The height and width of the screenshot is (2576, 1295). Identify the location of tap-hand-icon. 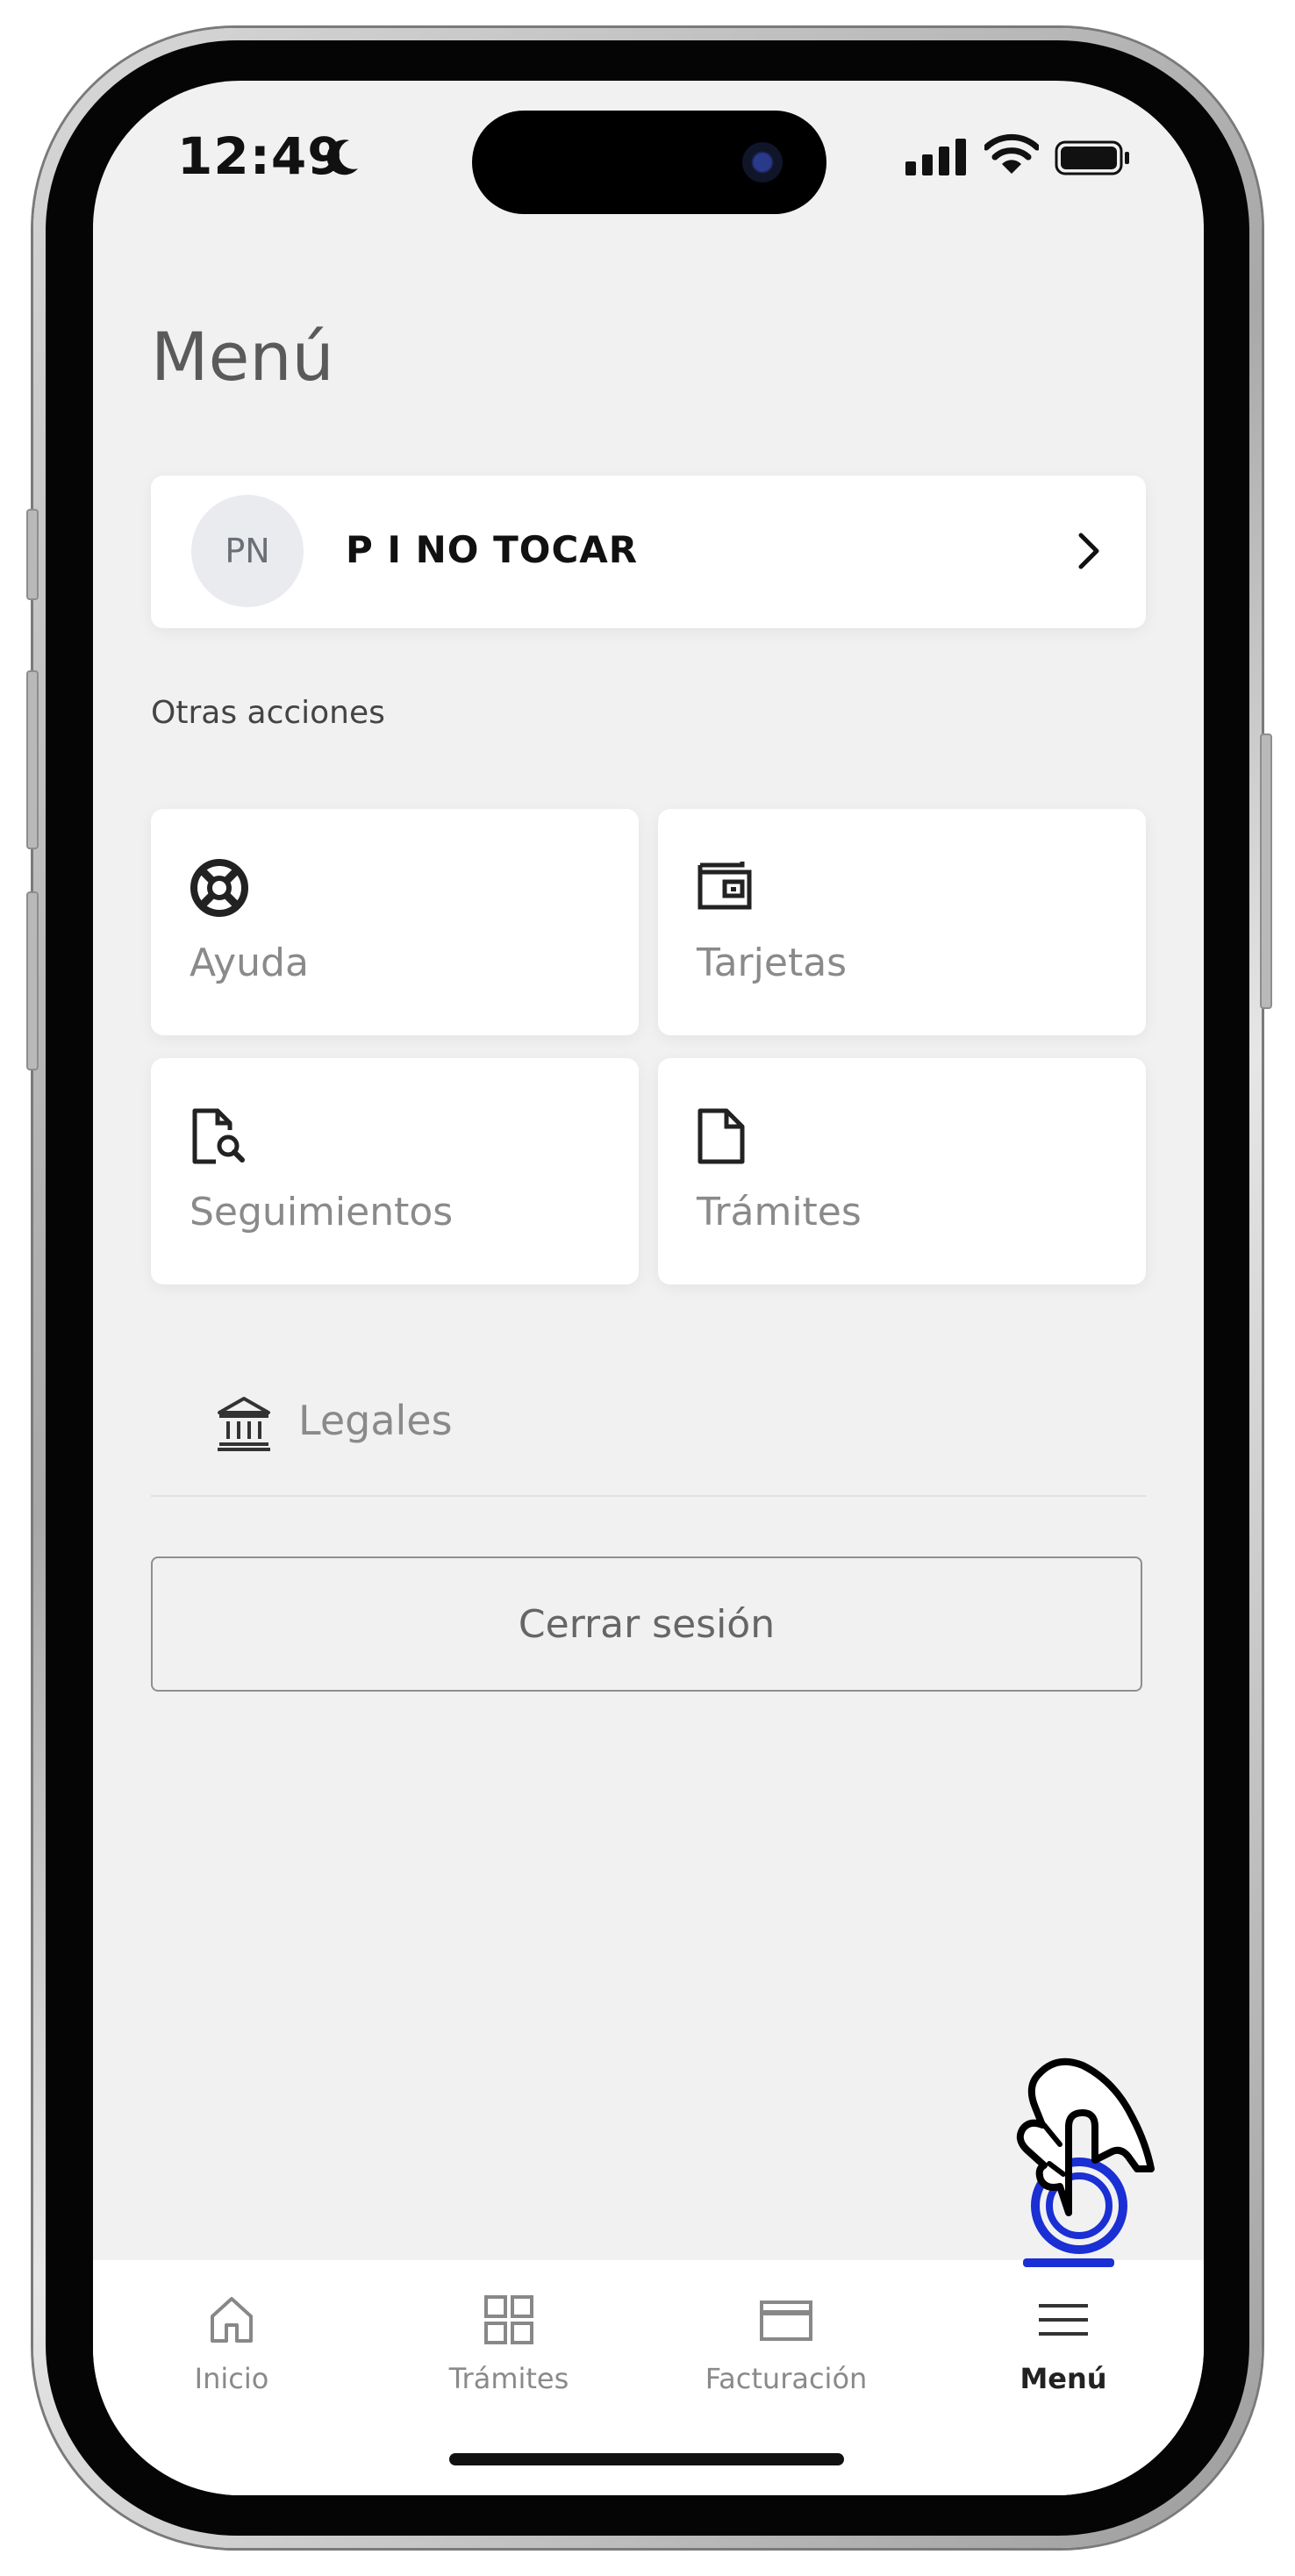
(1085, 2155).